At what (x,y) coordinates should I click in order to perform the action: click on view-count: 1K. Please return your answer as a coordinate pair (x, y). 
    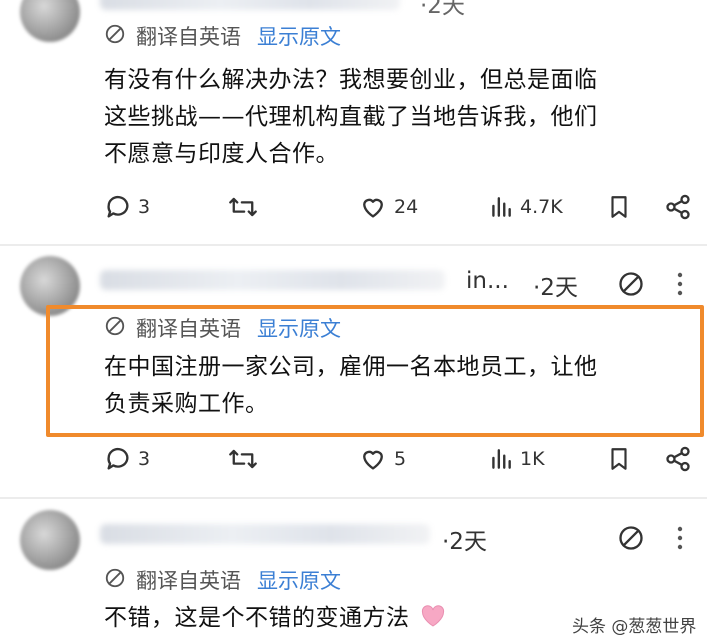
    Looking at the image, I should click on (532, 459).